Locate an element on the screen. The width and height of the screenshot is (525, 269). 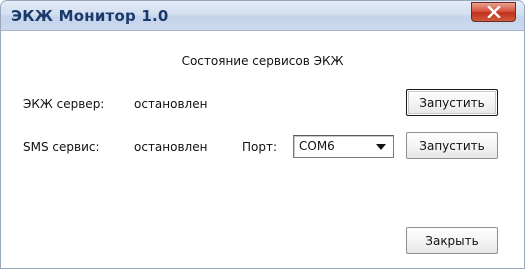
ekzh-server-status: остановлен is located at coordinates (171, 104).